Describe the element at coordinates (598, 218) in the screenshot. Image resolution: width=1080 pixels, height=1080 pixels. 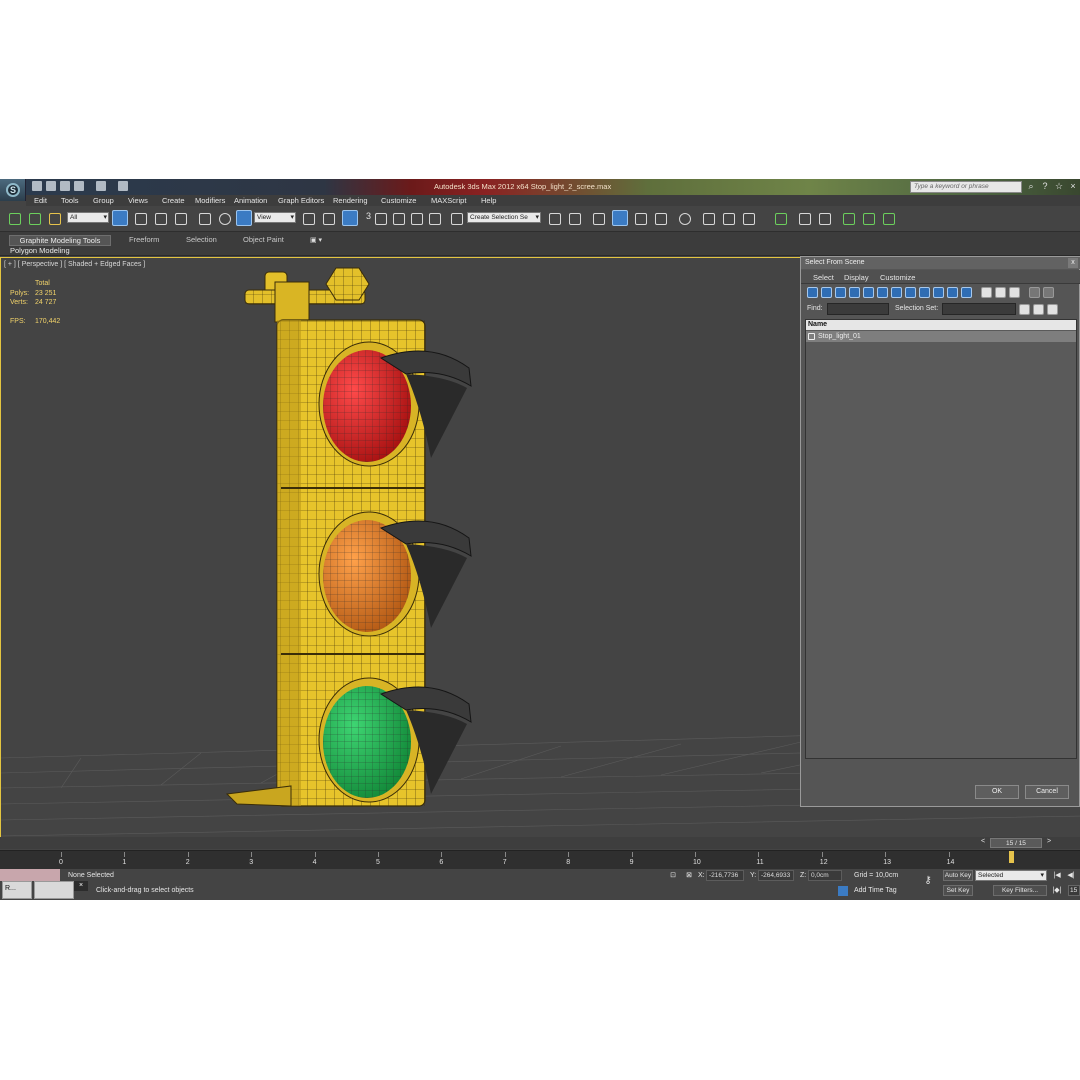
I see `layer-manager-icon` at that location.